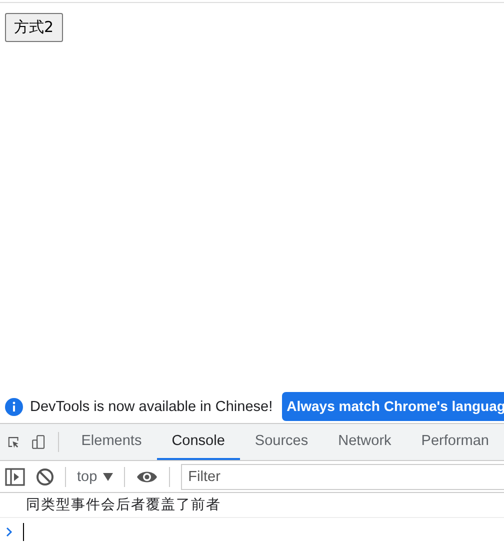 This screenshot has width=504, height=548. I want to click on devtools-tab: Network, so click(364, 442).